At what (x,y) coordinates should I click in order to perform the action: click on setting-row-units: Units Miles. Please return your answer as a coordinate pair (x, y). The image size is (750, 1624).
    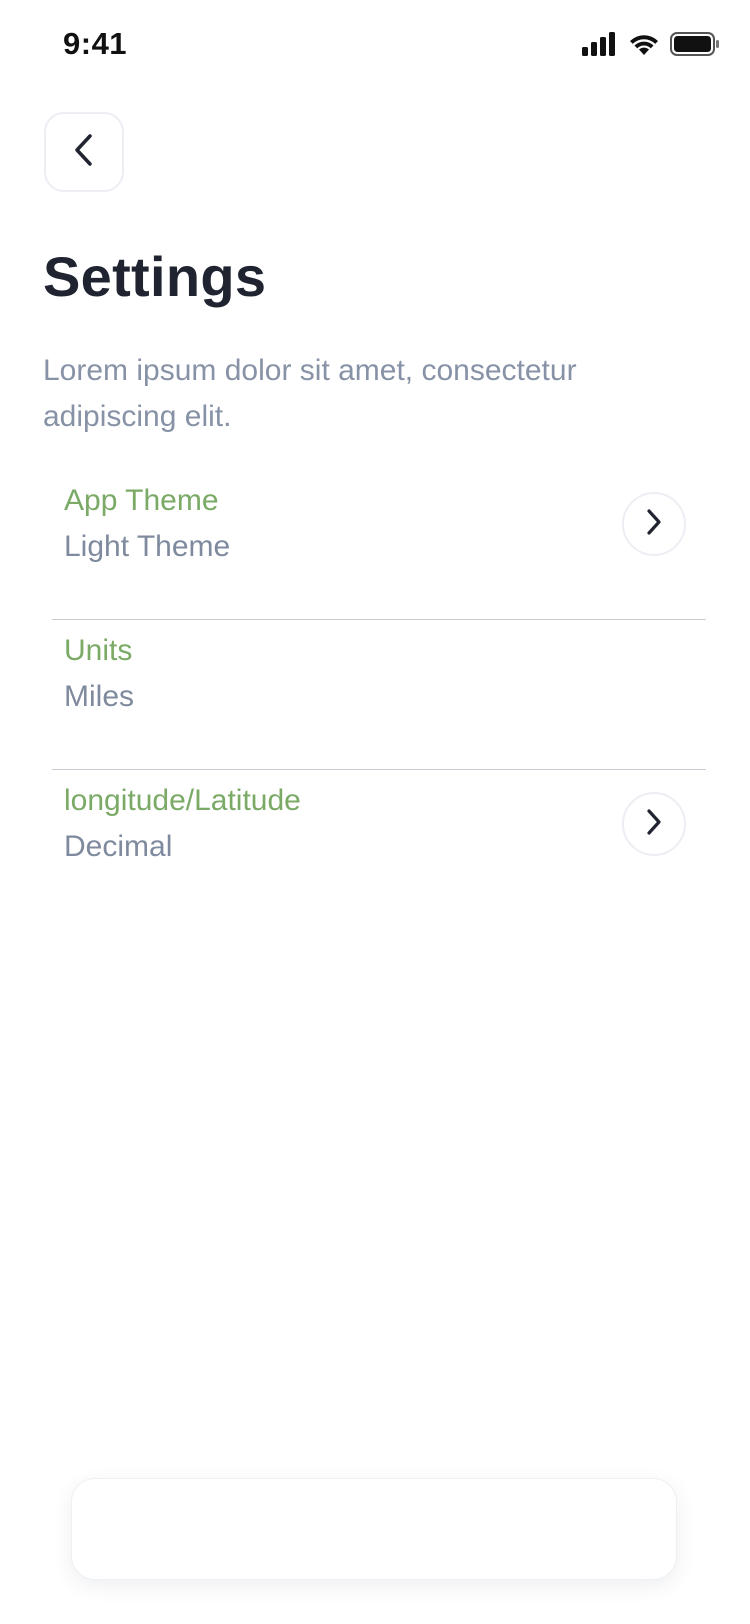
    Looking at the image, I should click on (379, 695).